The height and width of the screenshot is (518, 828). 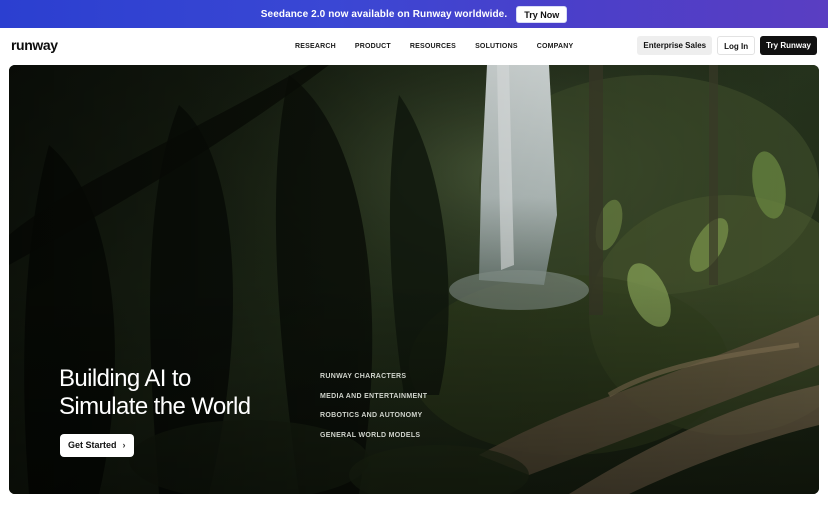 I want to click on nav-link-resources: RESOURCES, so click(x=433, y=46).